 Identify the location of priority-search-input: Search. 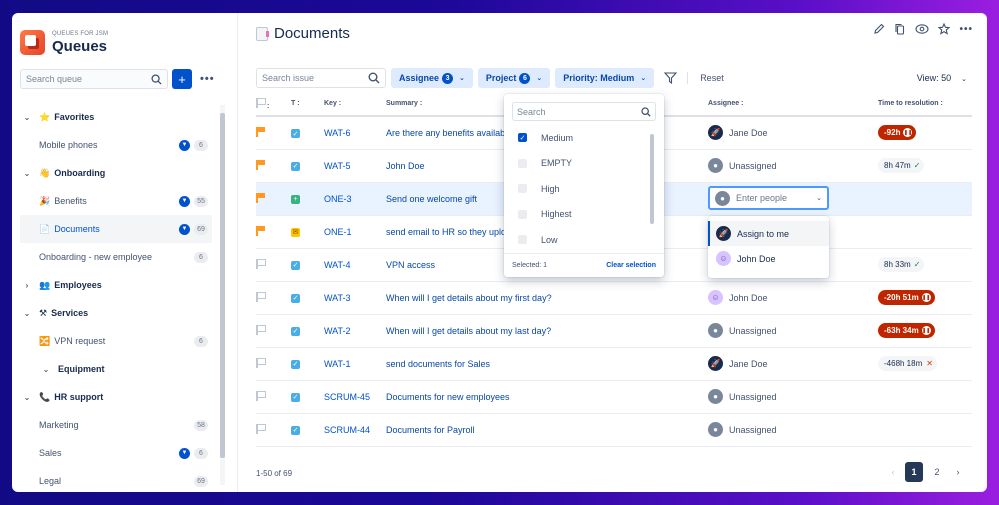
(584, 111).